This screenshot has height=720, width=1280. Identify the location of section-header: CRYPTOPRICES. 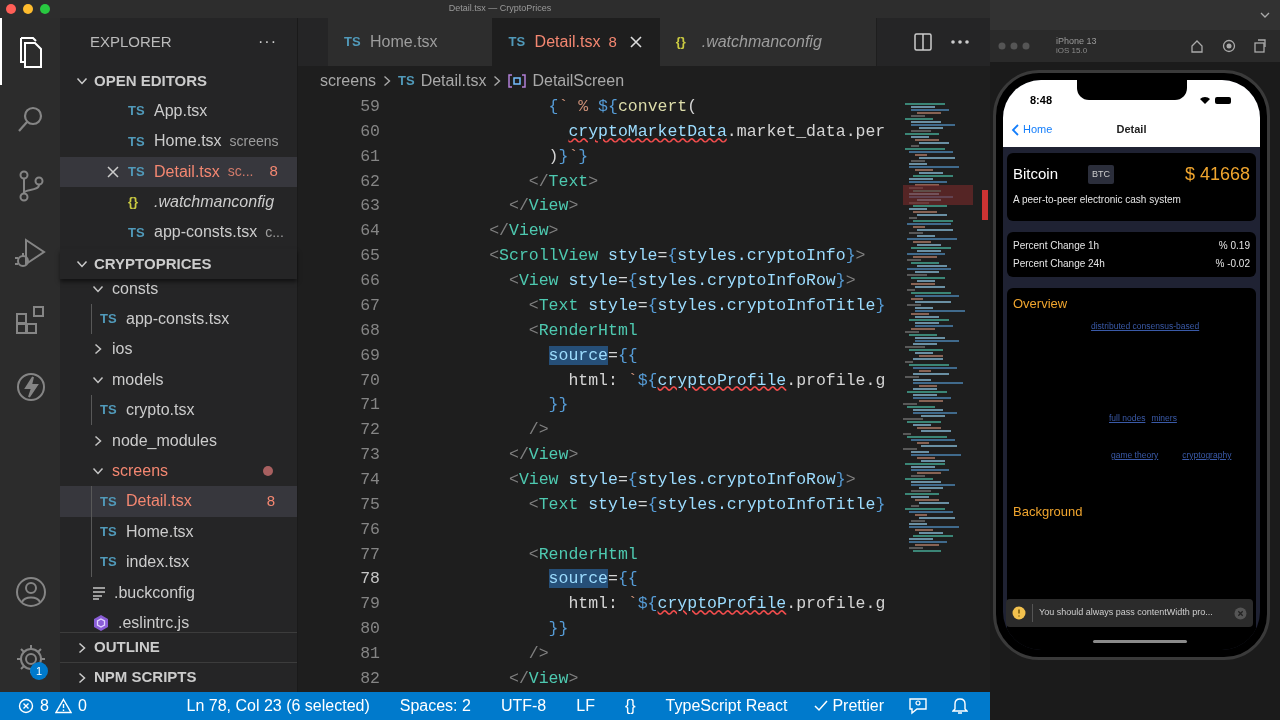
(178, 264).